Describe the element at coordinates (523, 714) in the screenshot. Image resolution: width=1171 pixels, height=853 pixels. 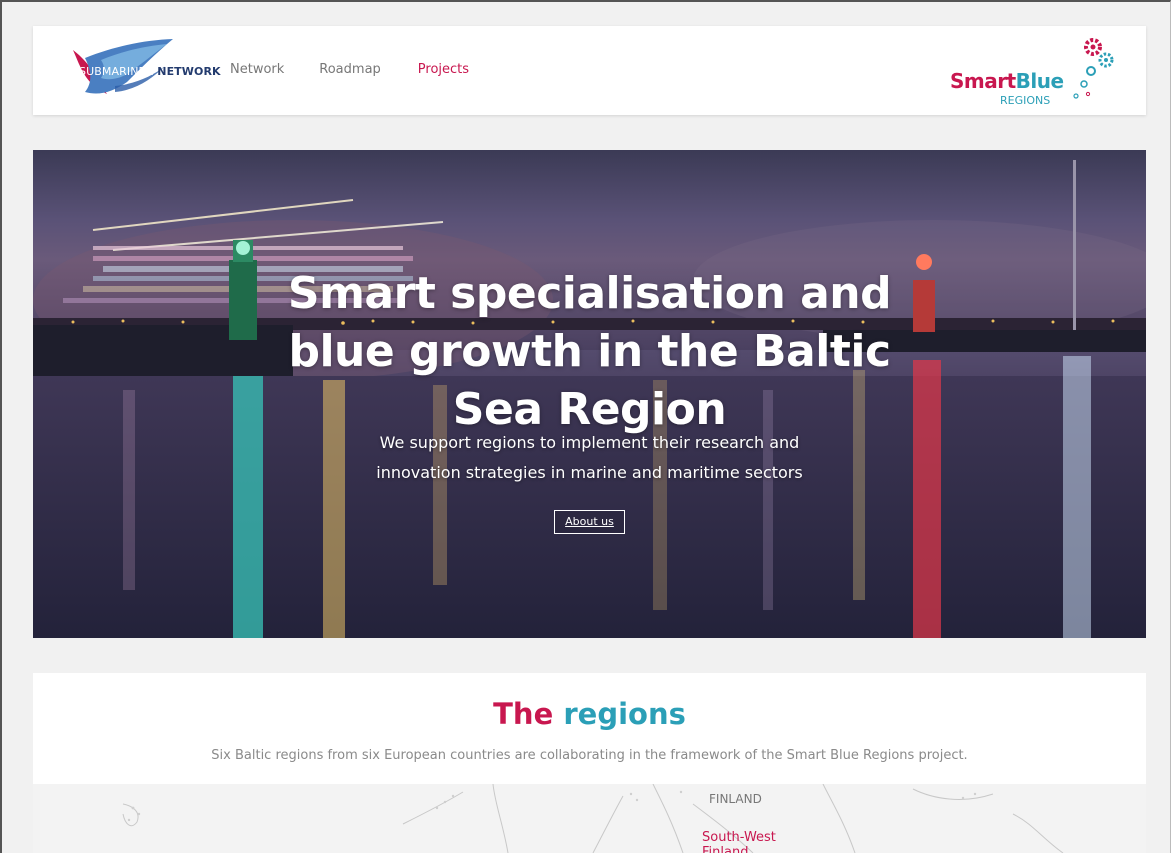
I see `regions-heading-part1: The` at that location.